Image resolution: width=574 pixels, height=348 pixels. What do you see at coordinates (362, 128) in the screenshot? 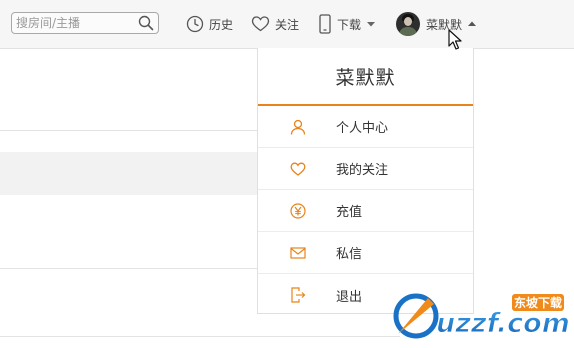
I see `menu-item-label: 个人中心` at bounding box center [362, 128].